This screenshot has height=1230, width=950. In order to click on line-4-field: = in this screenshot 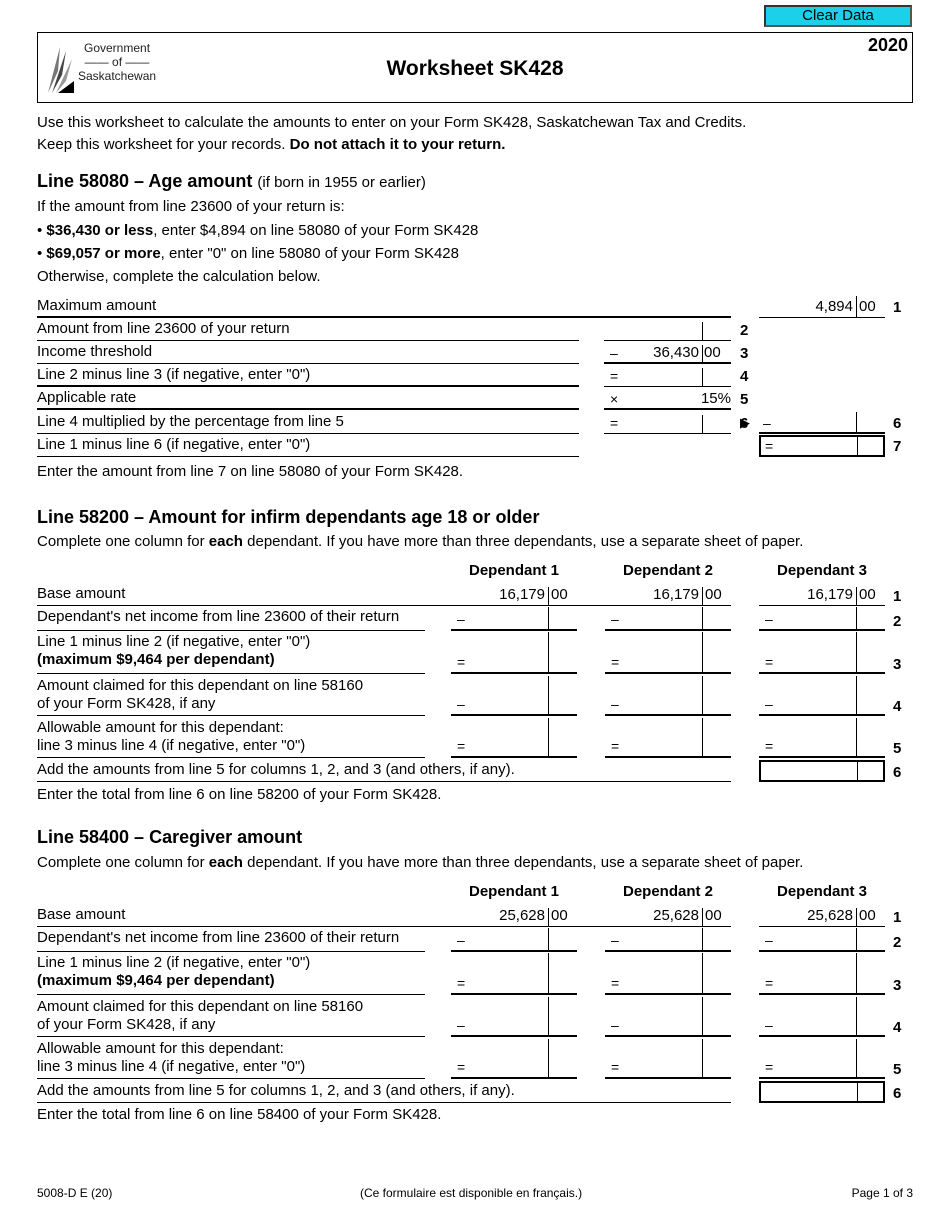, I will do `click(667, 376)`.